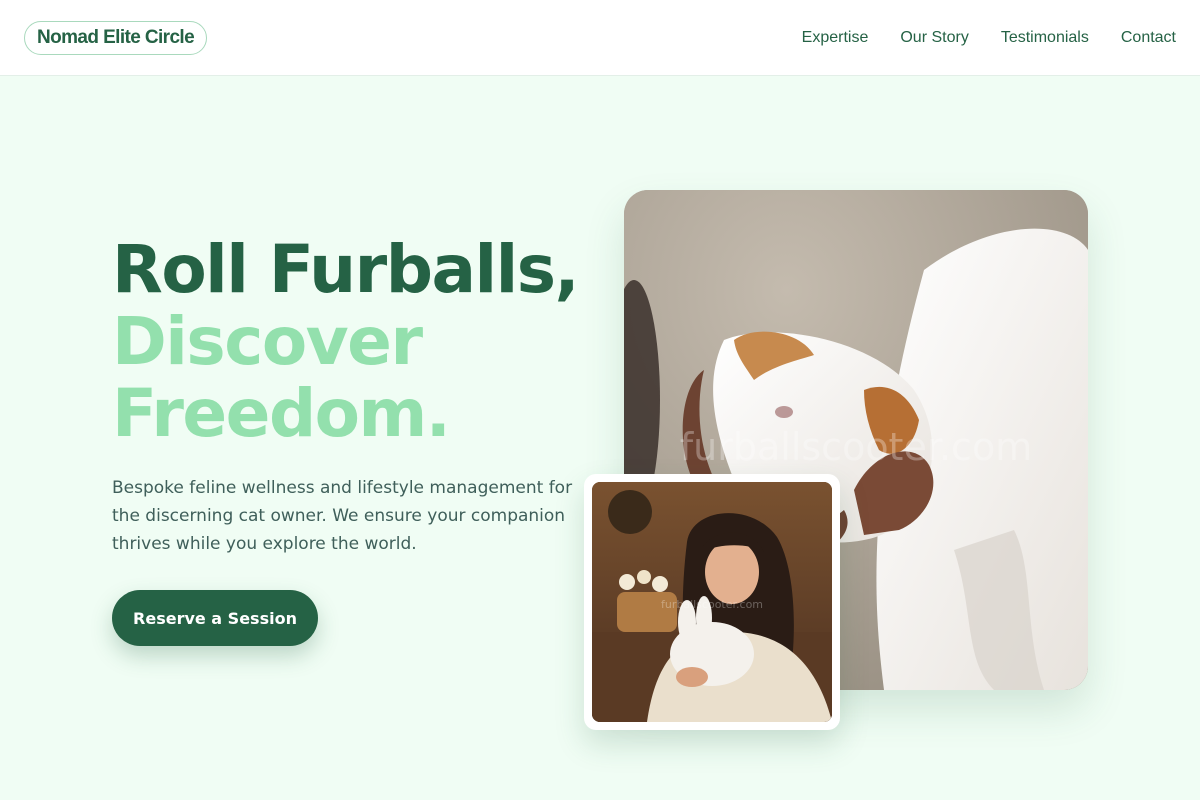 The width and height of the screenshot is (1200, 800). Describe the element at coordinates (1045, 38) in the screenshot. I see `nav-link-testimonials: Testimonials` at that location.